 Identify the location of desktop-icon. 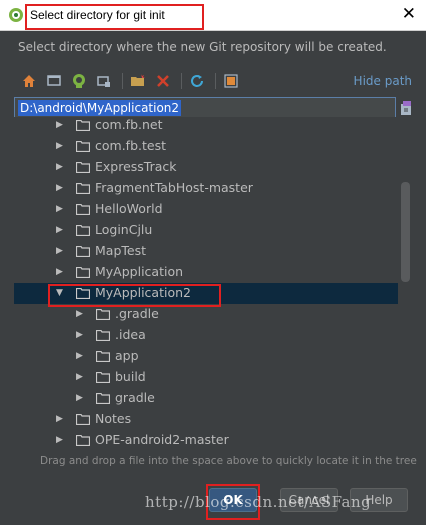
(54, 81).